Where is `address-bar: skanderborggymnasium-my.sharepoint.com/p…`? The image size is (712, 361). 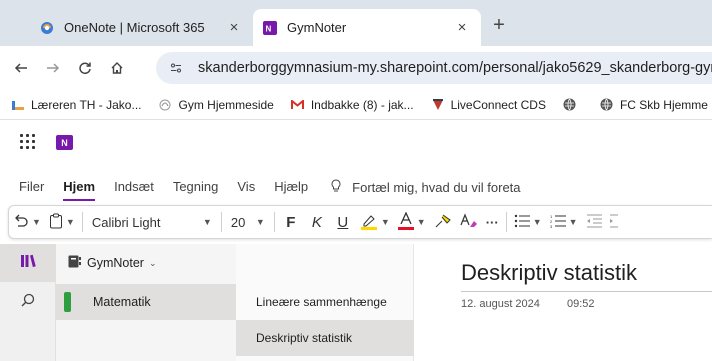 address-bar: skanderborggymnasium-my.sharepoint.com/p… is located at coordinates (434, 68).